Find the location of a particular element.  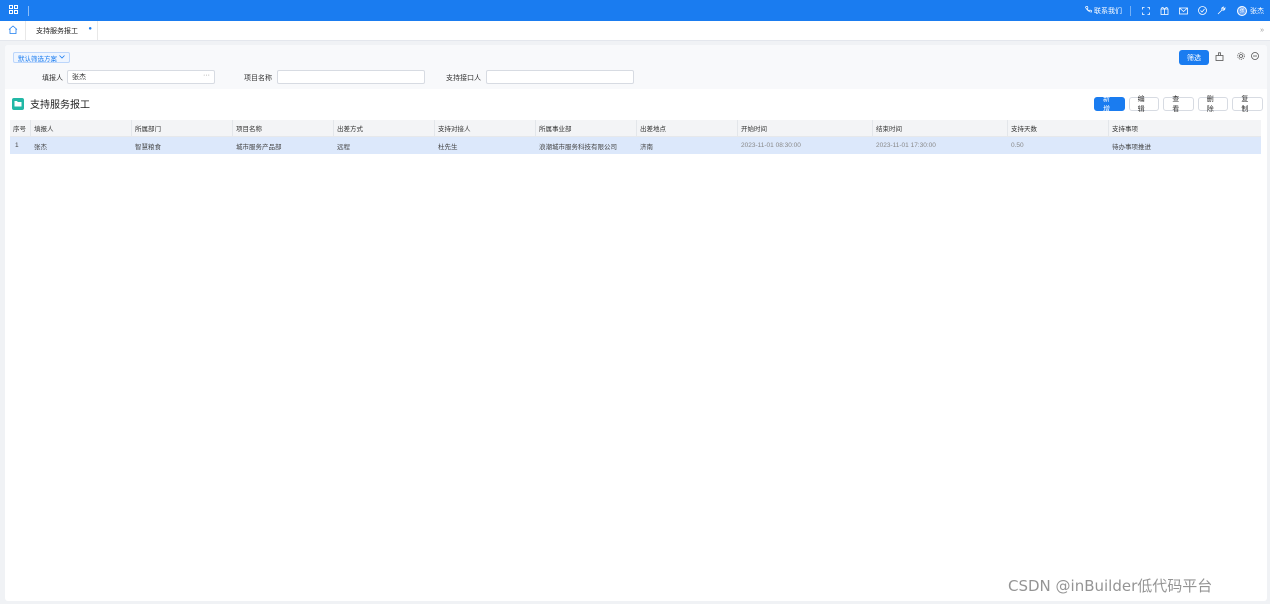

app-grid-icon is located at coordinates (13, 10).